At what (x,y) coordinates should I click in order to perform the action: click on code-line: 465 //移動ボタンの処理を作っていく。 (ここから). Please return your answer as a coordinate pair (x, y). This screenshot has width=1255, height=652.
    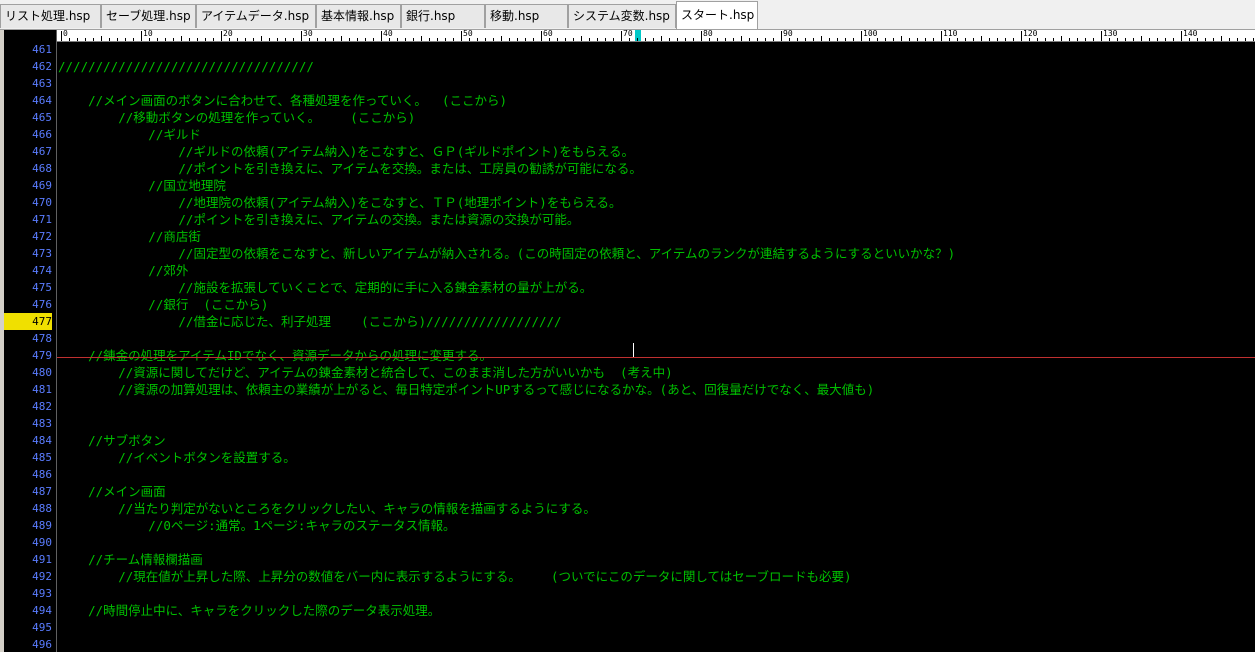
    Looking at the image, I should click on (627, 117).